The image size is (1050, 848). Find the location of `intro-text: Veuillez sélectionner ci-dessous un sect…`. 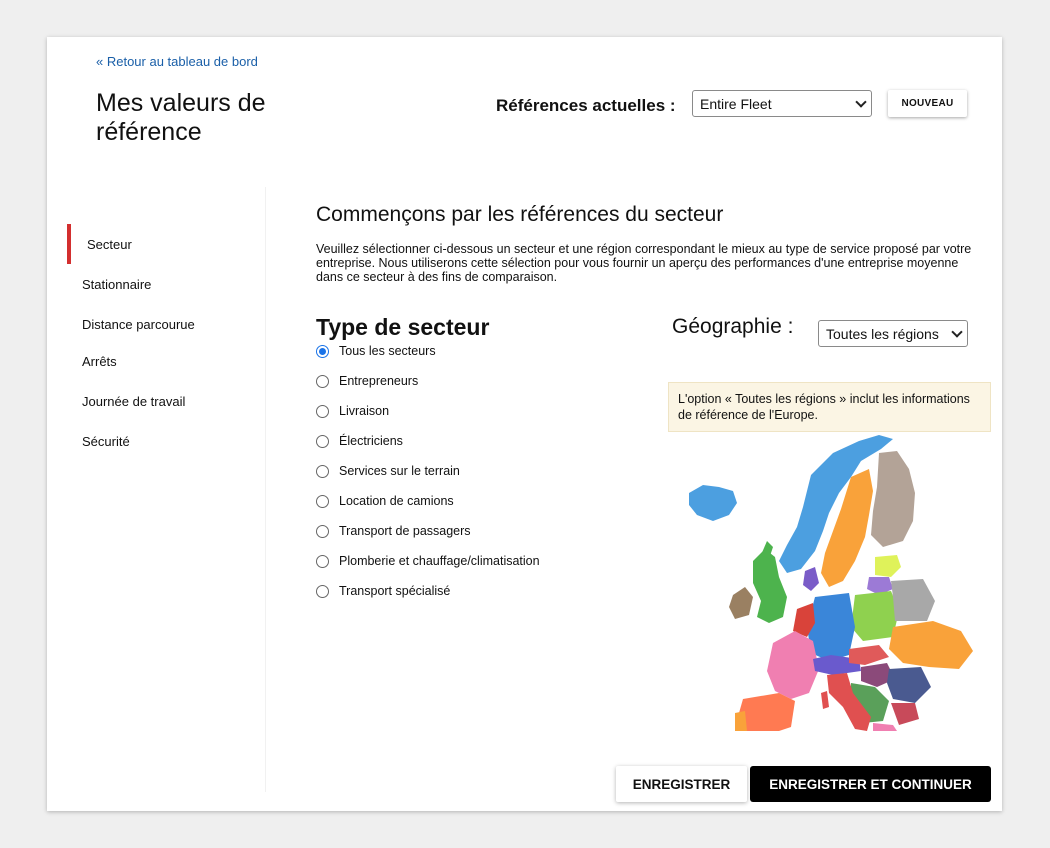

intro-text: Veuillez sélectionner ci-dessous un sect… is located at coordinates (644, 263).